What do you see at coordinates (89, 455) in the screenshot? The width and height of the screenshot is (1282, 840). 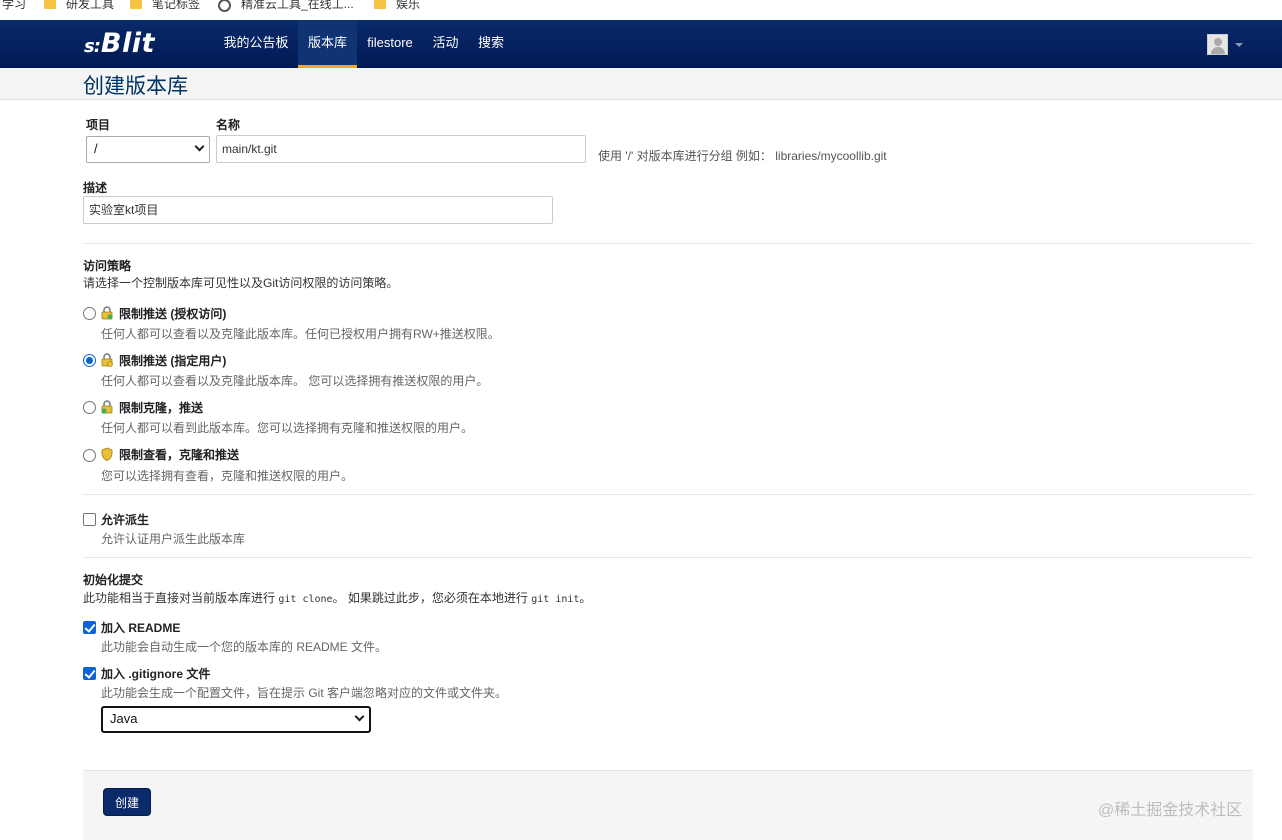 I see `radio-restricted-view-clone-push` at bounding box center [89, 455].